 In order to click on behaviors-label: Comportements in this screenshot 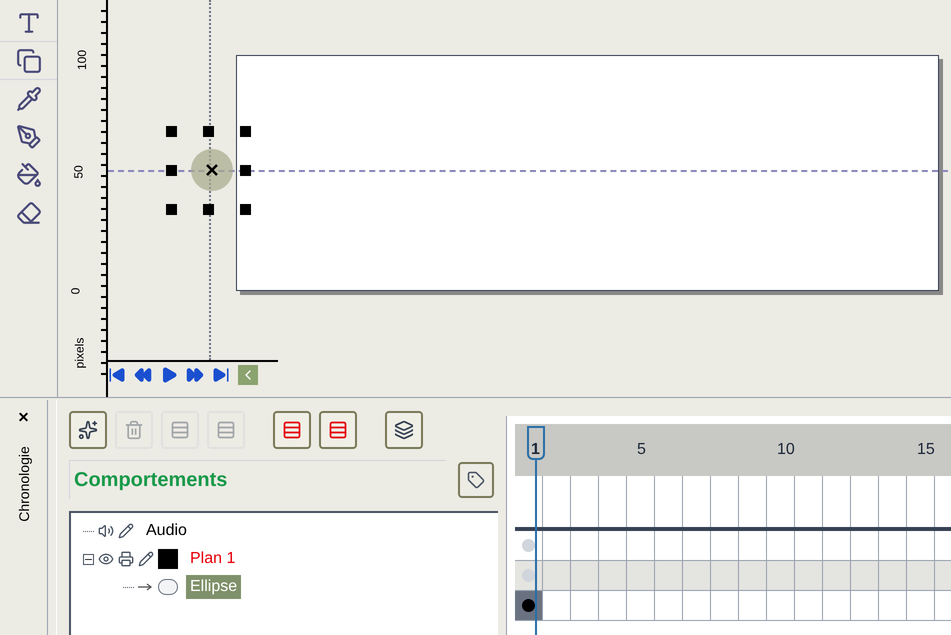, I will do `click(257, 479)`.